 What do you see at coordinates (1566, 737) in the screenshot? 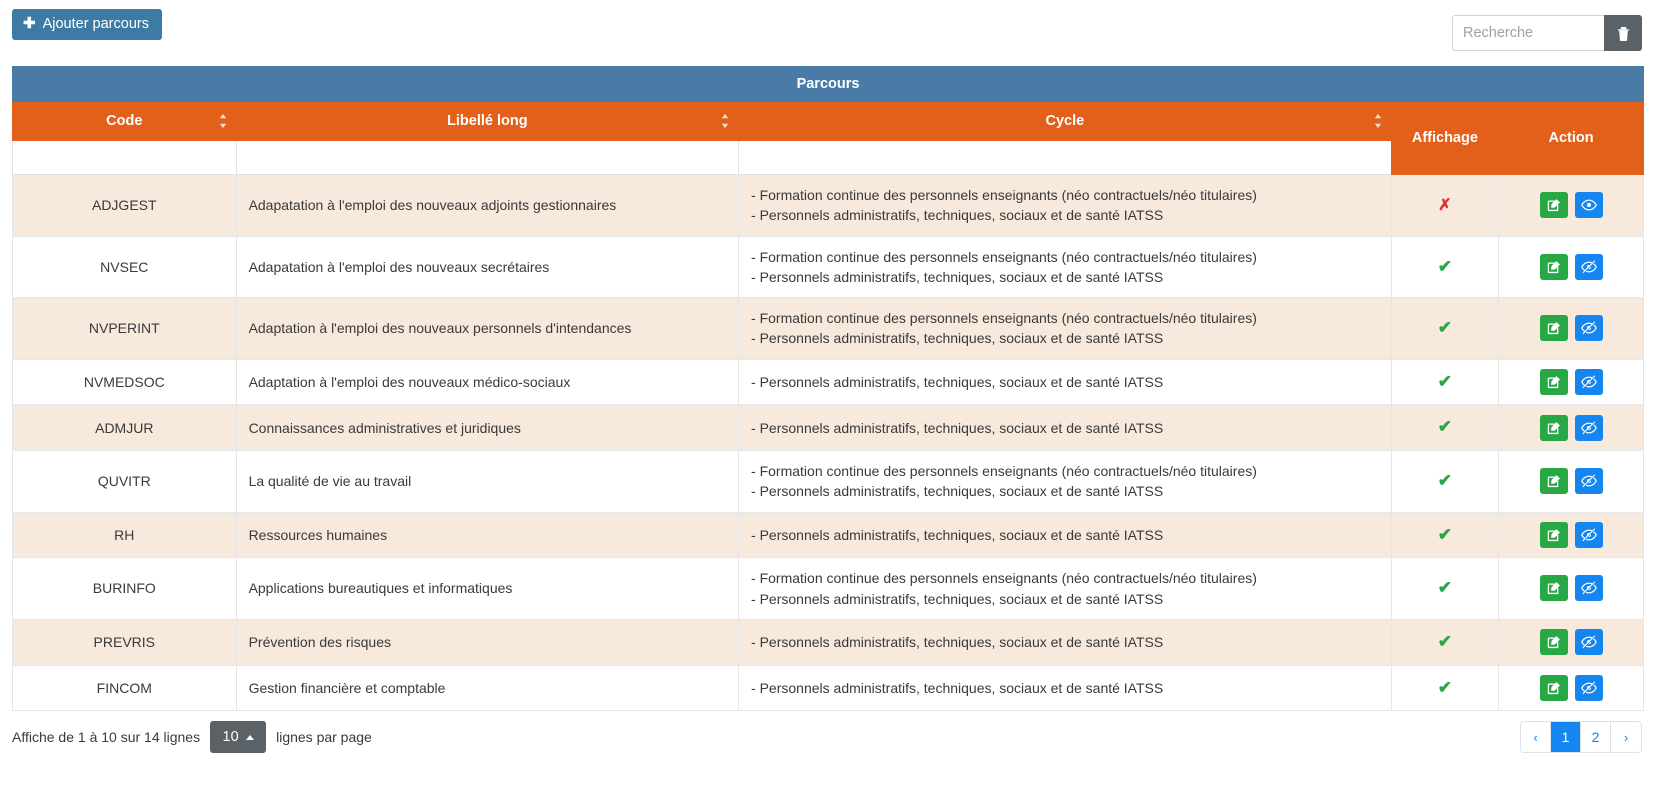
I see `pagination-page-1: 1` at bounding box center [1566, 737].